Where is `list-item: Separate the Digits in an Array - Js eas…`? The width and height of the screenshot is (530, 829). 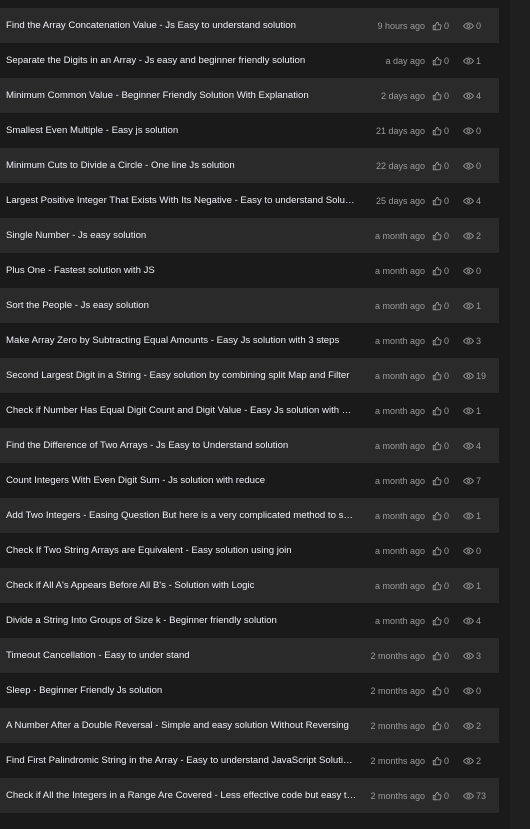
list-item: Separate the Digits in an Array - Js eas… is located at coordinates (249, 60).